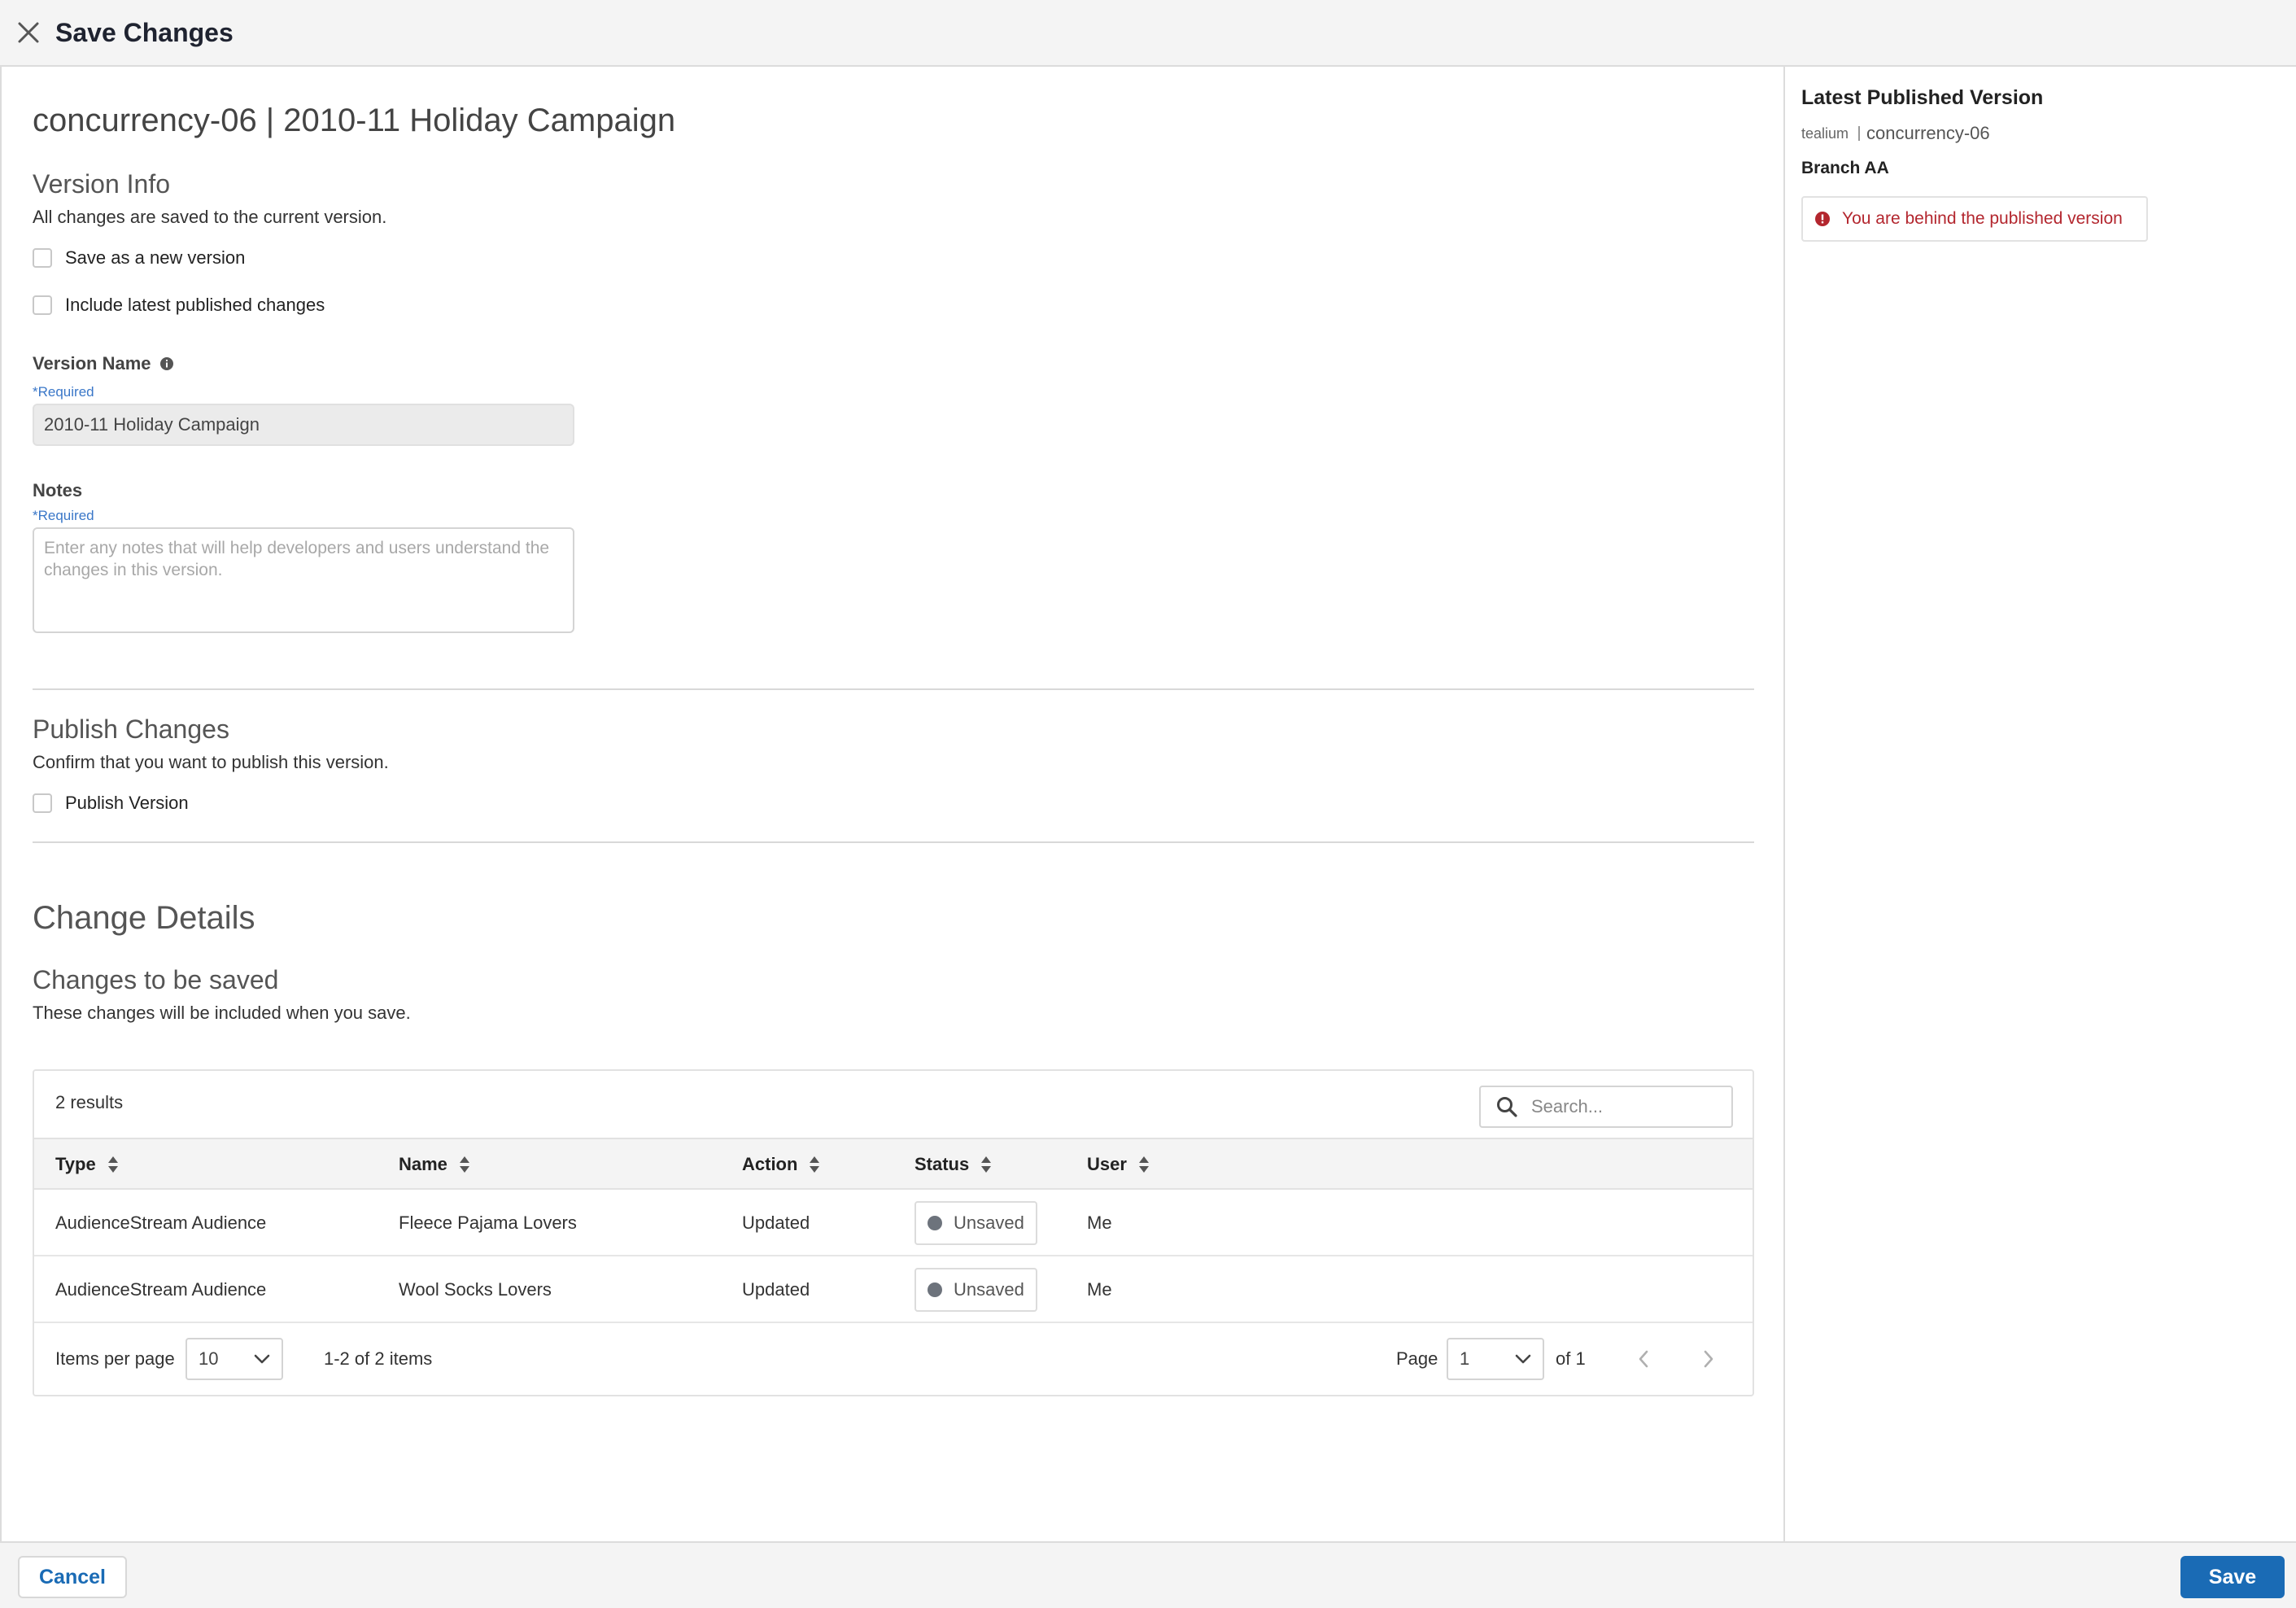 This screenshot has height=1608, width=2296. I want to click on close-button, so click(28, 32).